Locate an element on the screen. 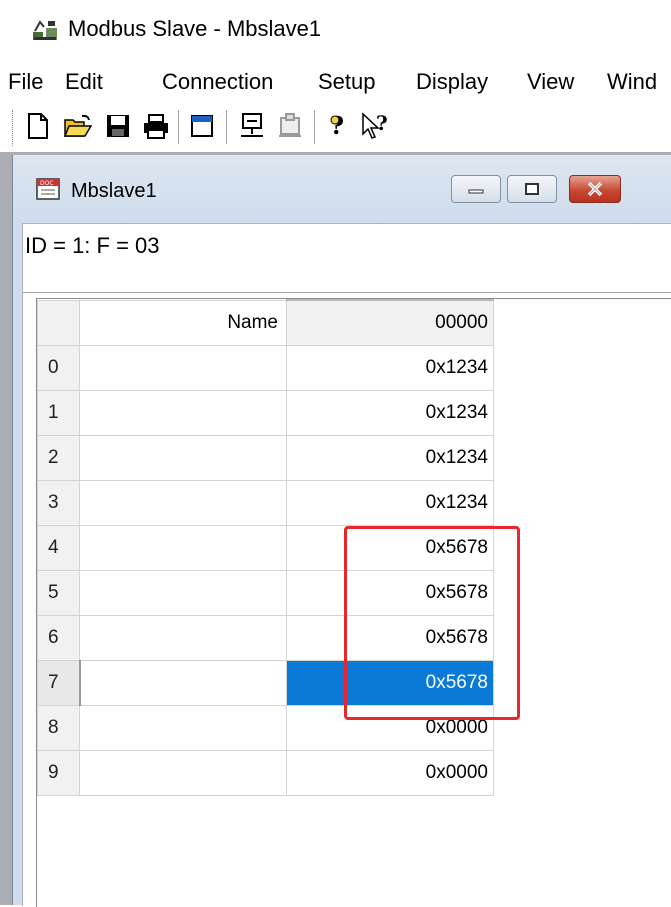 The image size is (671, 907). menu-setup-label: Setup is located at coordinates (347, 81).